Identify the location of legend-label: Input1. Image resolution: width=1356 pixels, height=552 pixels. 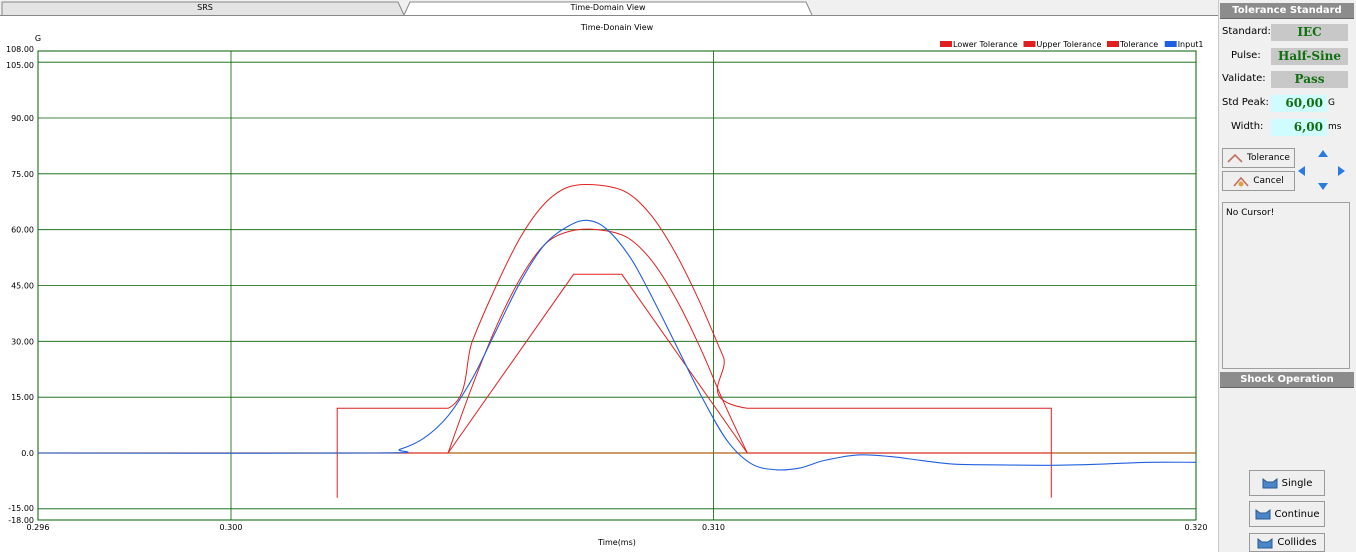
(1191, 44).